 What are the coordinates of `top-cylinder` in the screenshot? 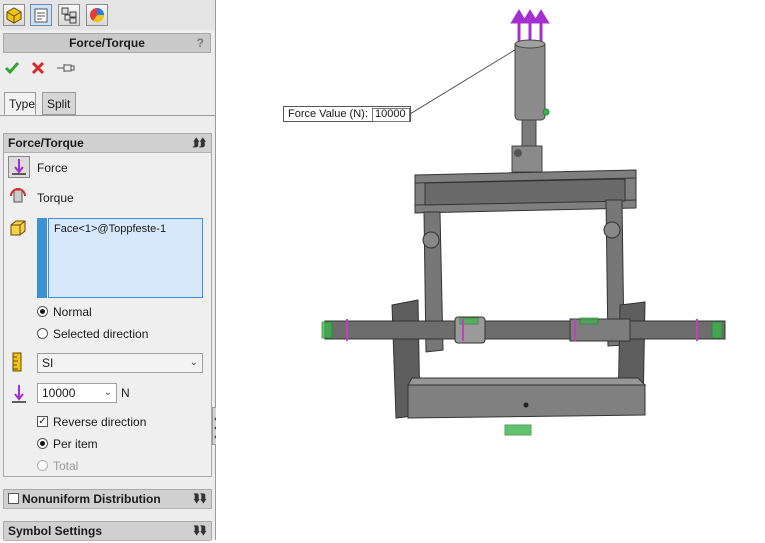 It's located at (530, 81).